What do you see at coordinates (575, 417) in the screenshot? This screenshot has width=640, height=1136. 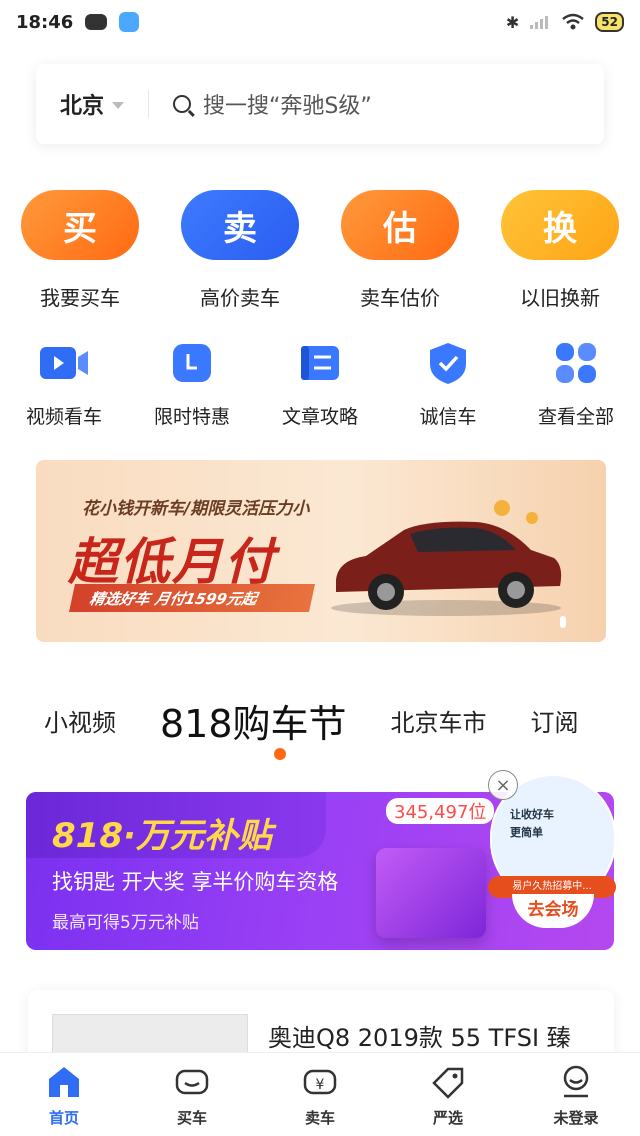 I see `action-label: 查看全部` at bounding box center [575, 417].